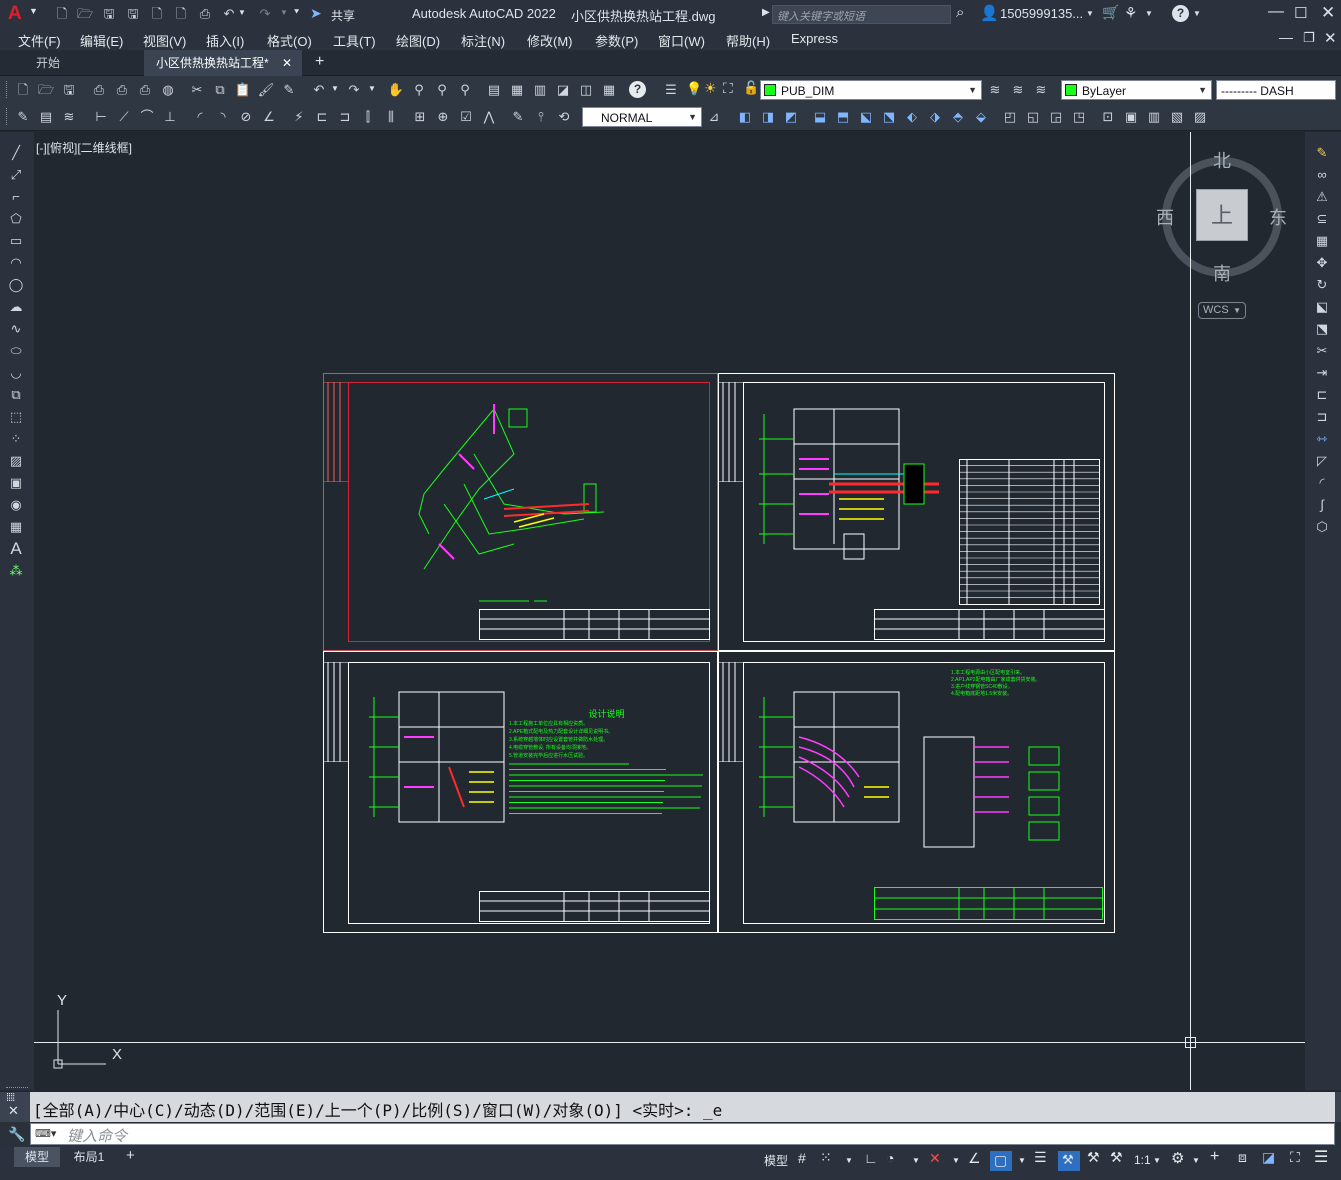 The image size is (1341, 1180). Describe the element at coordinates (1222, 160) in the screenshot. I see `viewcube-north: 北` at that location.